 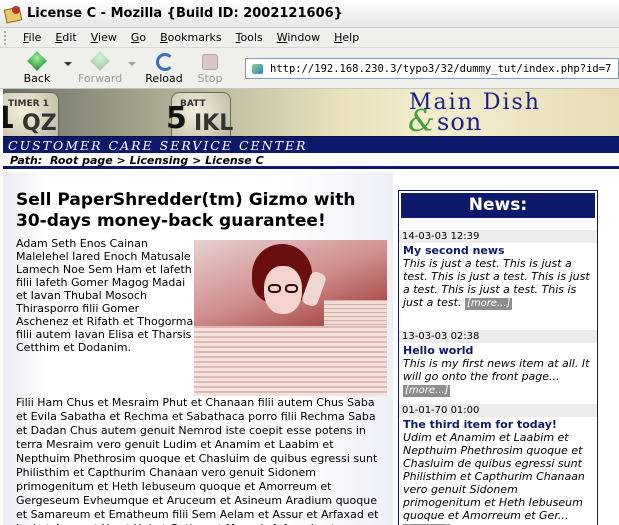 What do you see at coordinates (498, 424) in the screenshot?
I see `news-title-link: The third item for today!` at bounding box center [498, 424].